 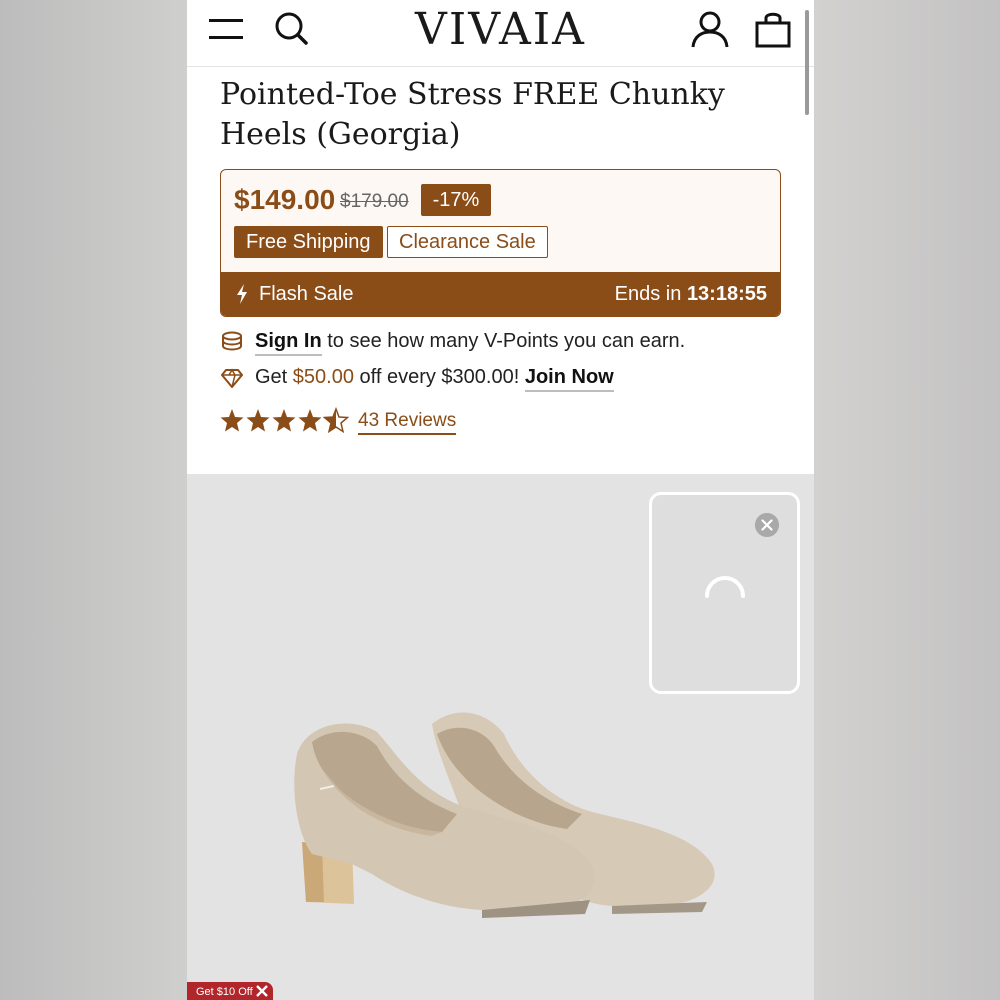 What do you see at coordinates (807, 62) in the screenshot?
I see `scrollbar` at bounding box center [807, 62].